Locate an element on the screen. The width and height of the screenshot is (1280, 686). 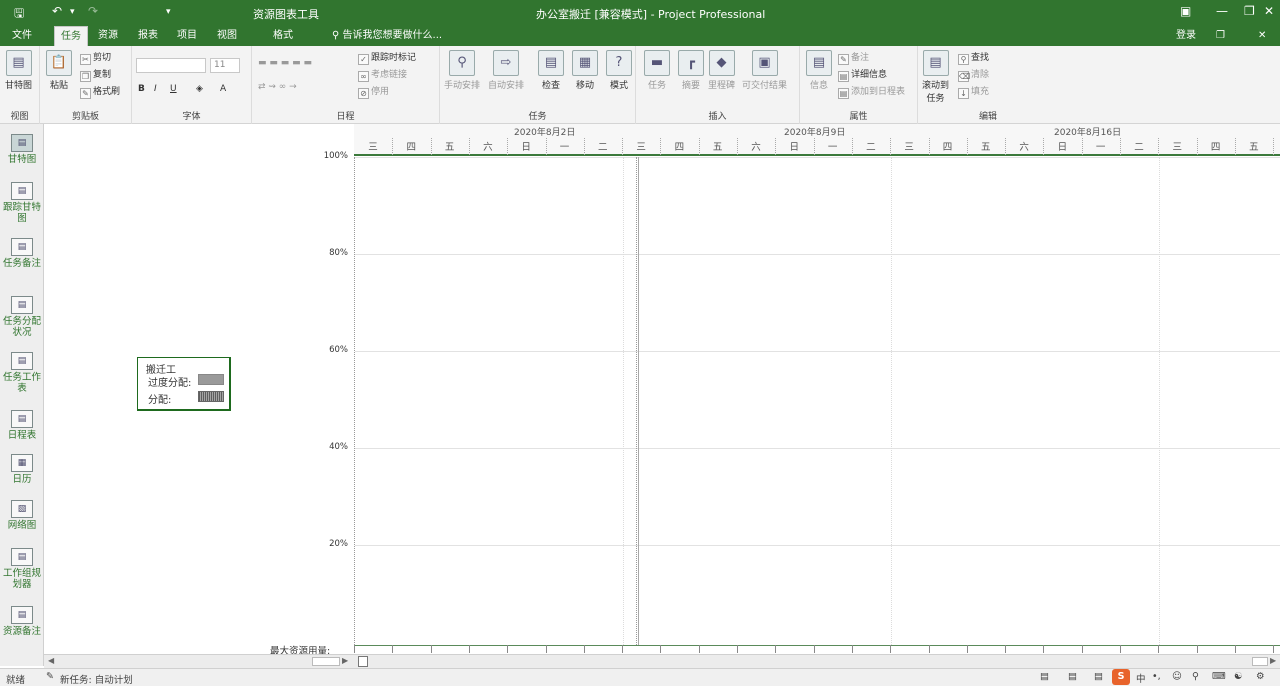
sign-in-link: 登录 is located at coordinates (1186, 36).